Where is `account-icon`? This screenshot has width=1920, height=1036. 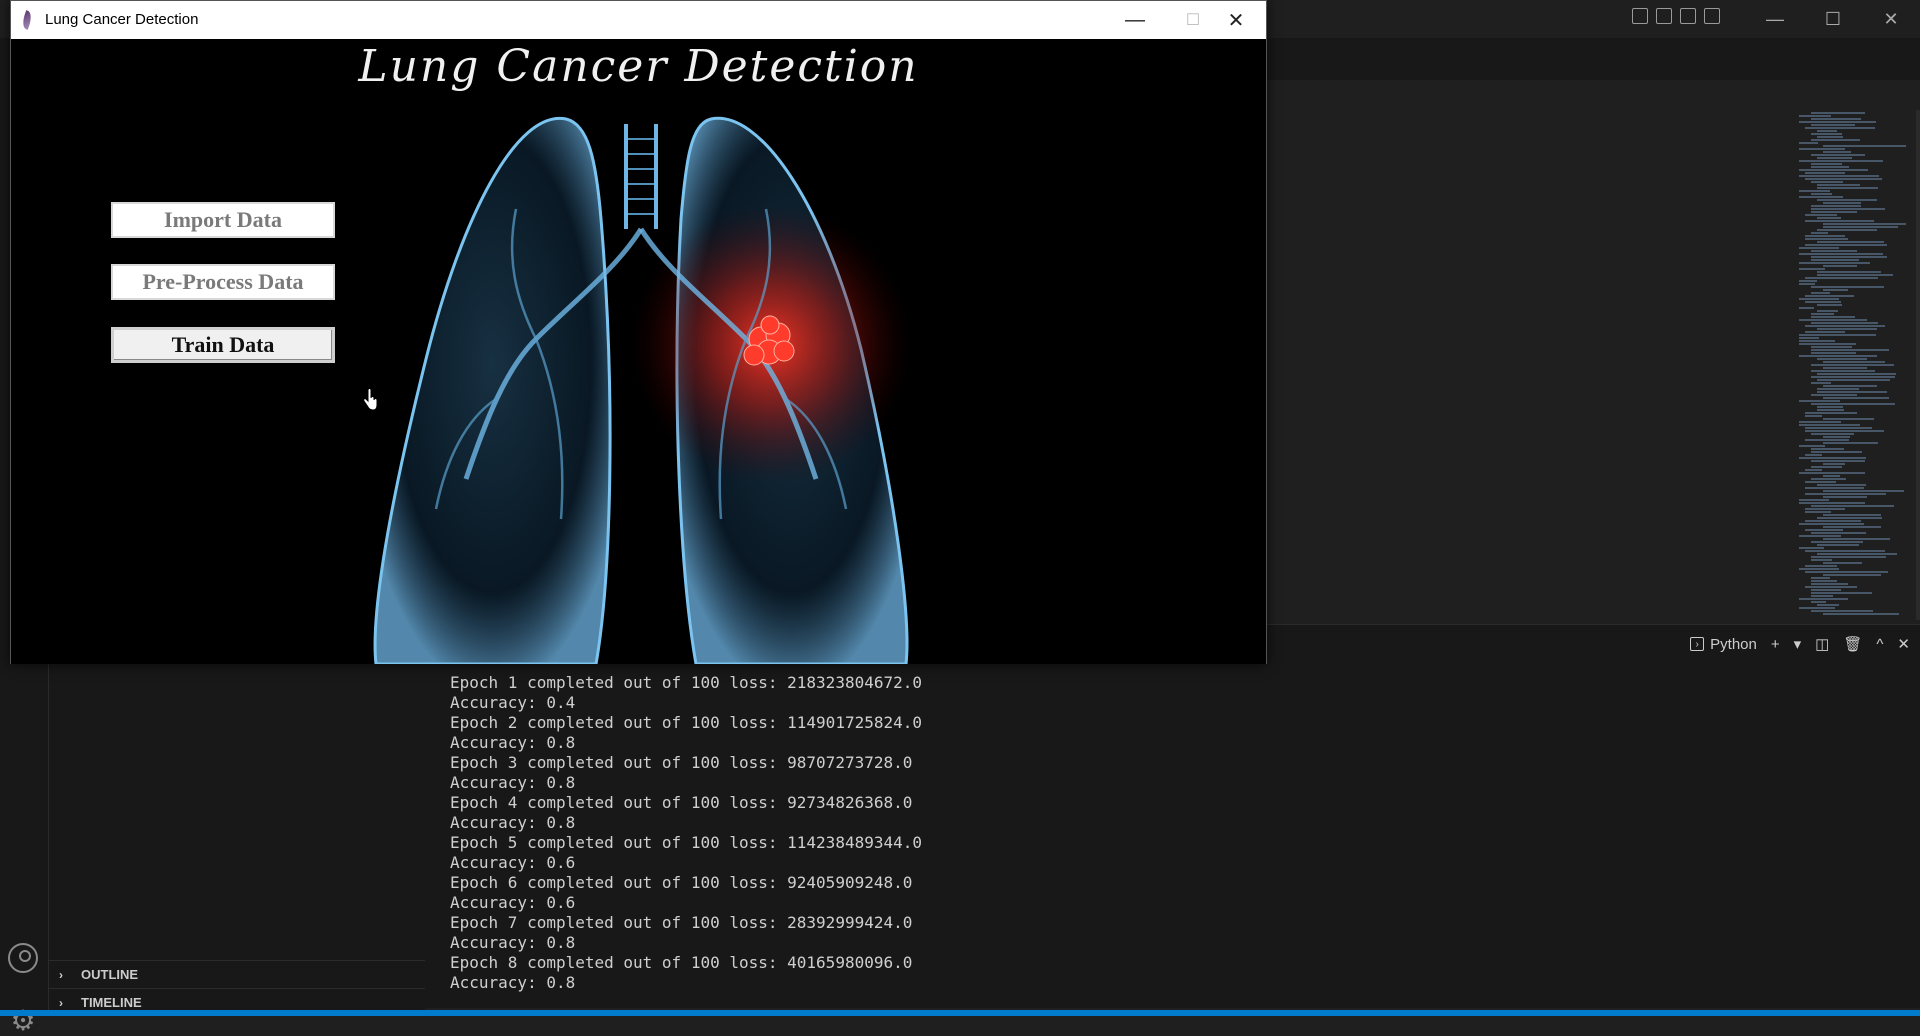
account-icon is located at coordinates (23, 958).